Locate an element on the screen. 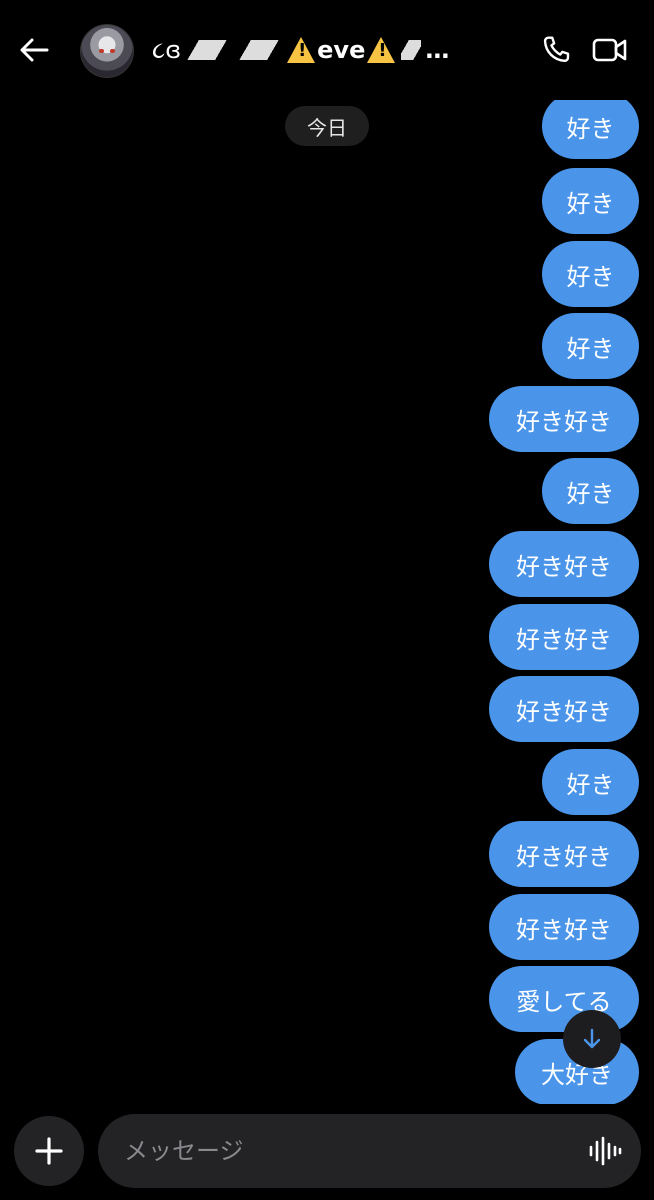  arrow-down-icon is located at coordinates (592, 1038).